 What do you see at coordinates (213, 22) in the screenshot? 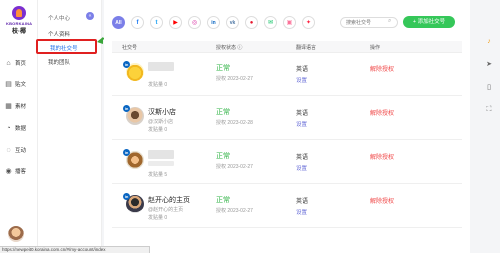
I see `linkedin-icon: in` at bounding box center [213, 22].